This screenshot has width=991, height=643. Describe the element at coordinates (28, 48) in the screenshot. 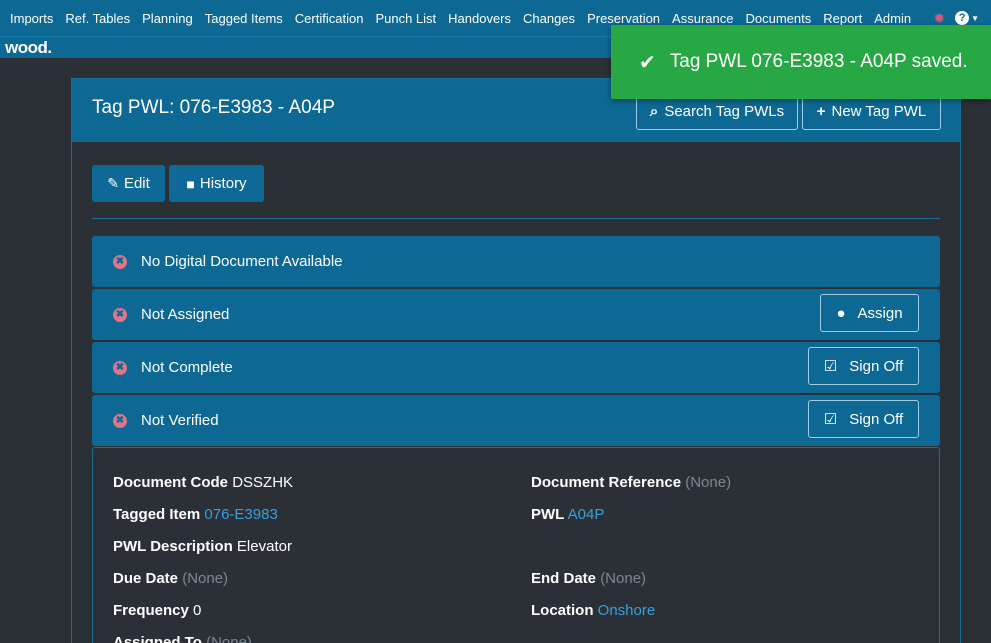

I see `wood-logo: wood.` at that location.